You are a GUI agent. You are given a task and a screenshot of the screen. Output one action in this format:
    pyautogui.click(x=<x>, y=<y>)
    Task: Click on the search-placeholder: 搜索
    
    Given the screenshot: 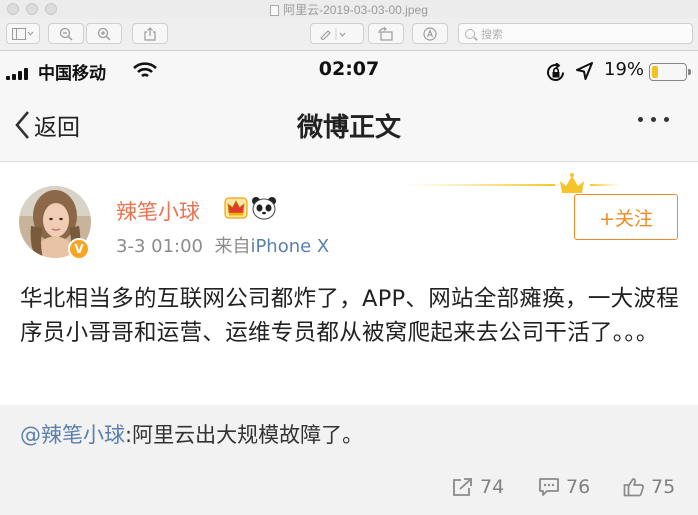 What is the action you would take?
    pyautogui.click(x=492, y=34)
    